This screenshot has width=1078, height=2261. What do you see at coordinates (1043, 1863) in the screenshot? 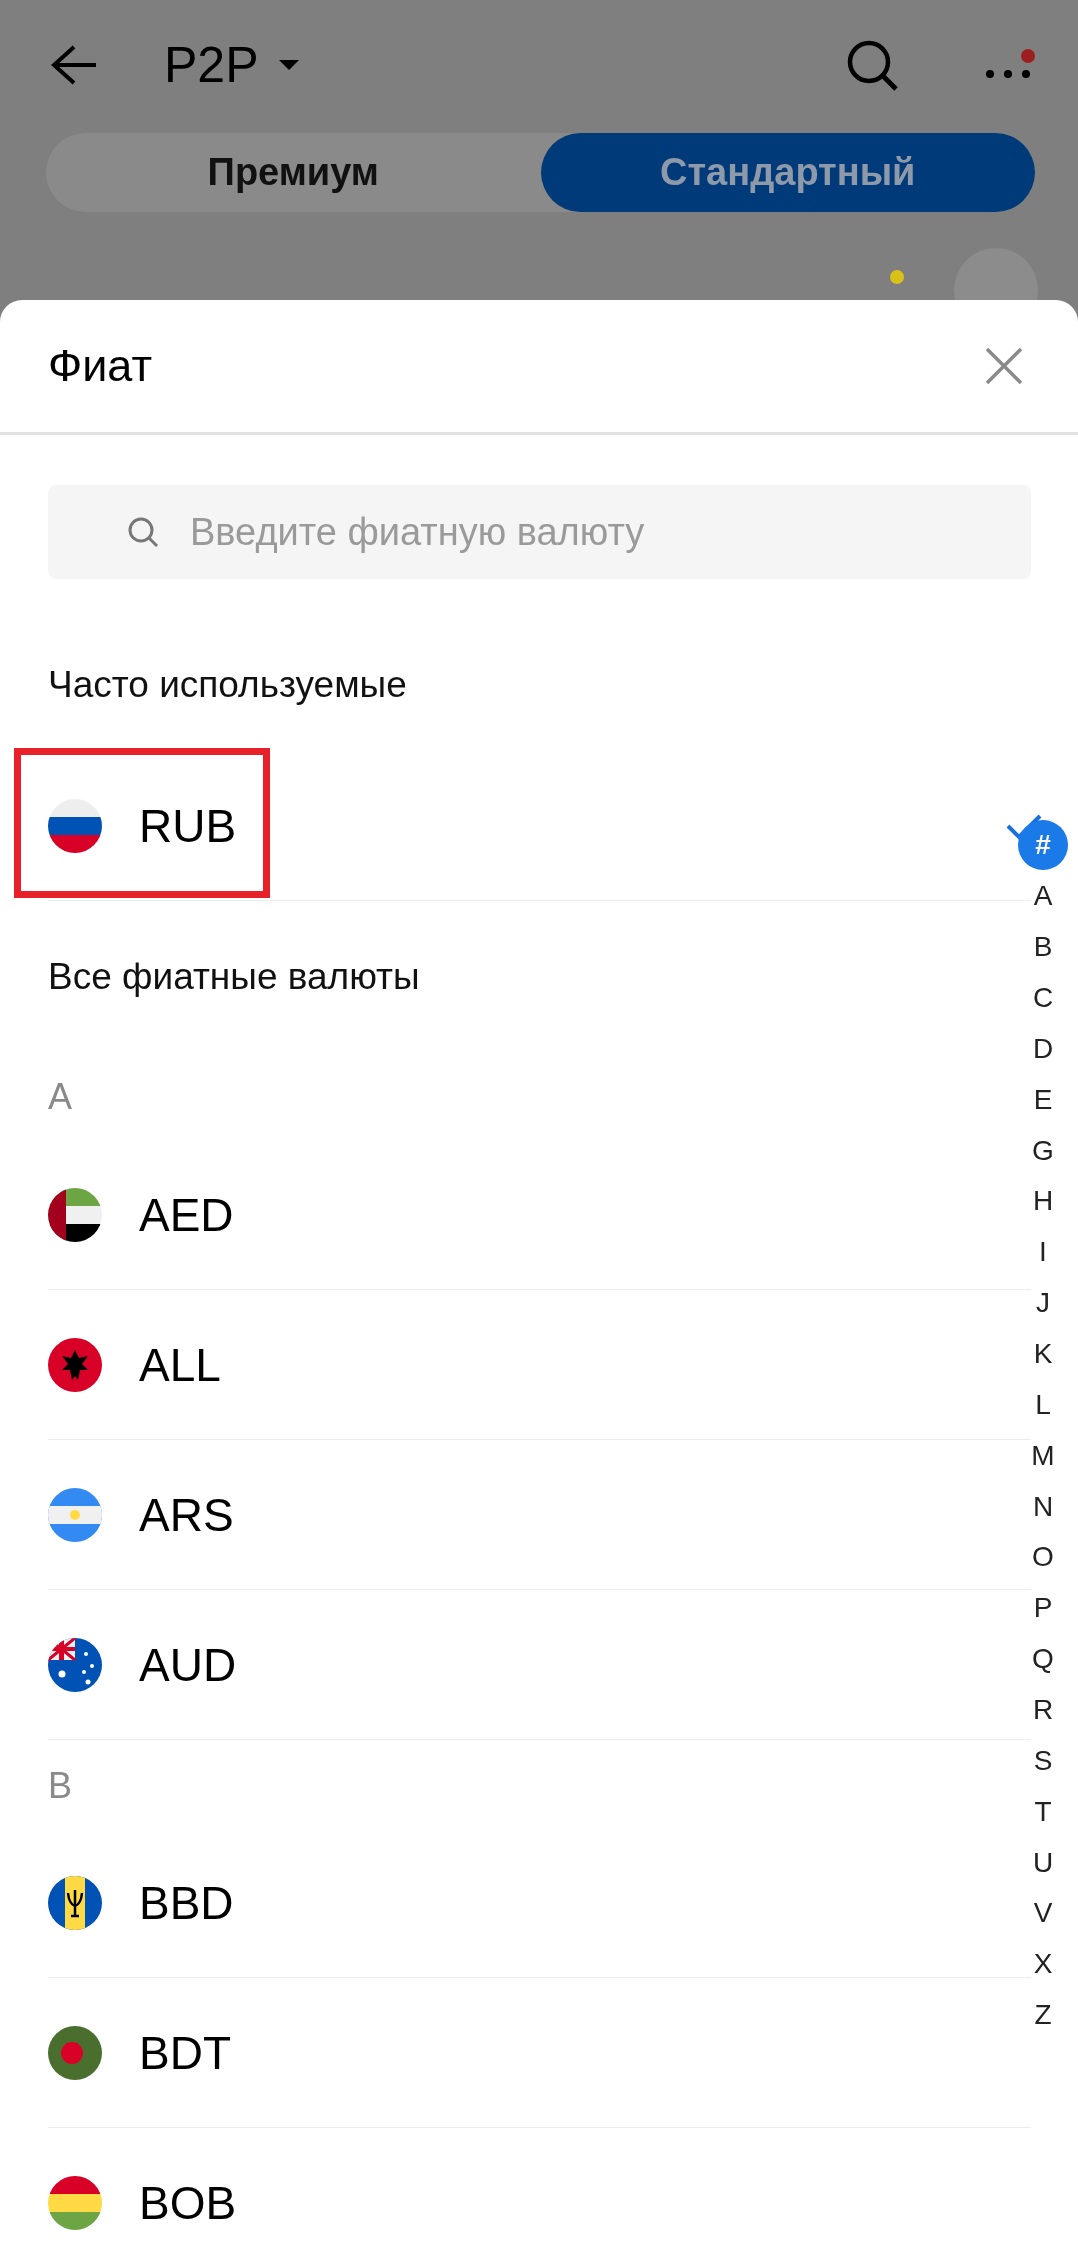
I see `index-letter: U` at bounding box center [1043, 1863].